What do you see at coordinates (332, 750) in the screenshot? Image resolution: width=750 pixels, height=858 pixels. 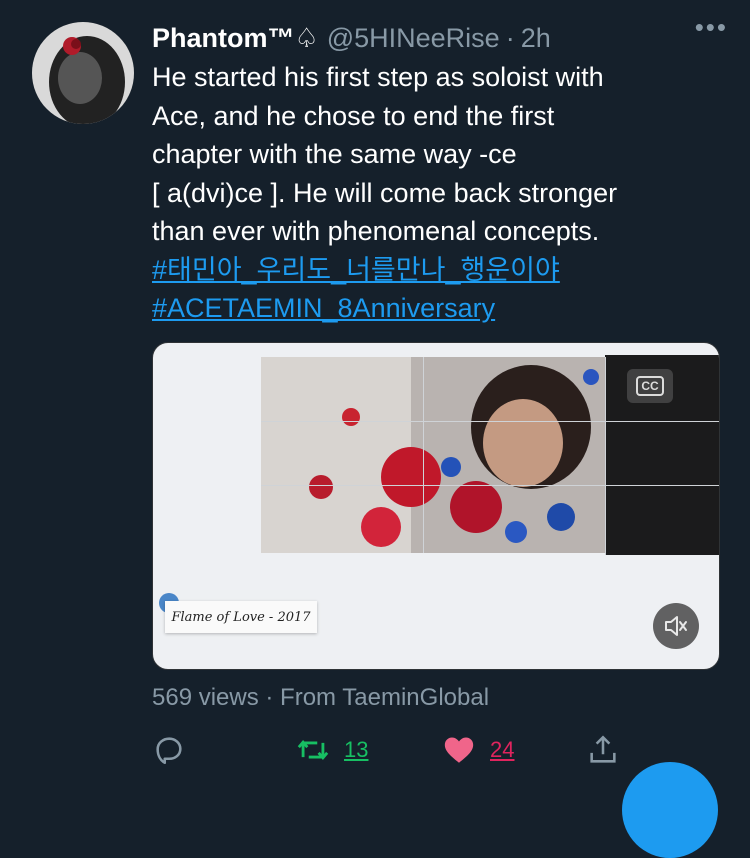 I see `retweet-button: 13` at bounding box center [332, 750].